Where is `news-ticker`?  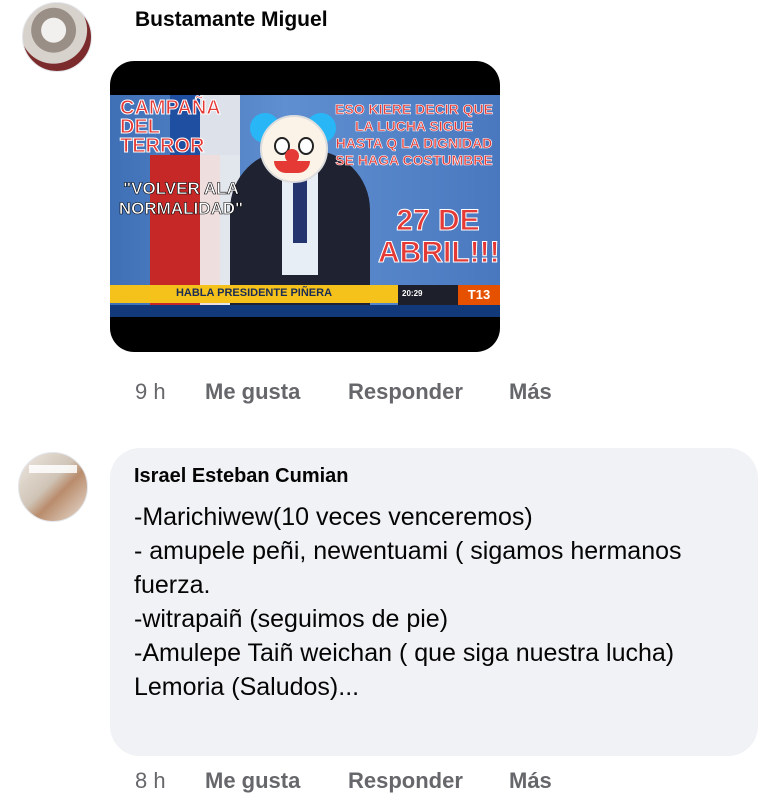
news-ticker is located at coordinates (305, 311).